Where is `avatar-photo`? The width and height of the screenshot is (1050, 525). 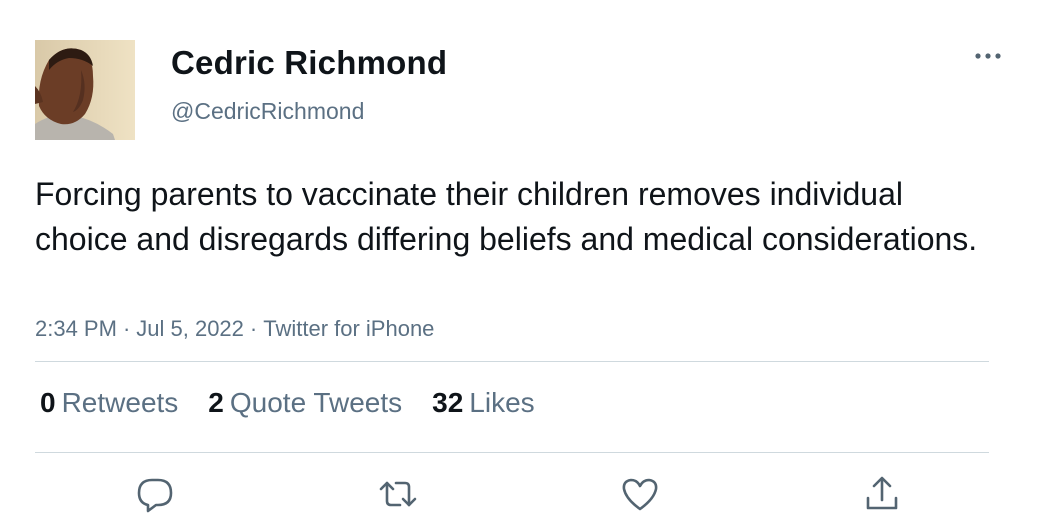
avatar-photo is located at coordinates (85, 90).